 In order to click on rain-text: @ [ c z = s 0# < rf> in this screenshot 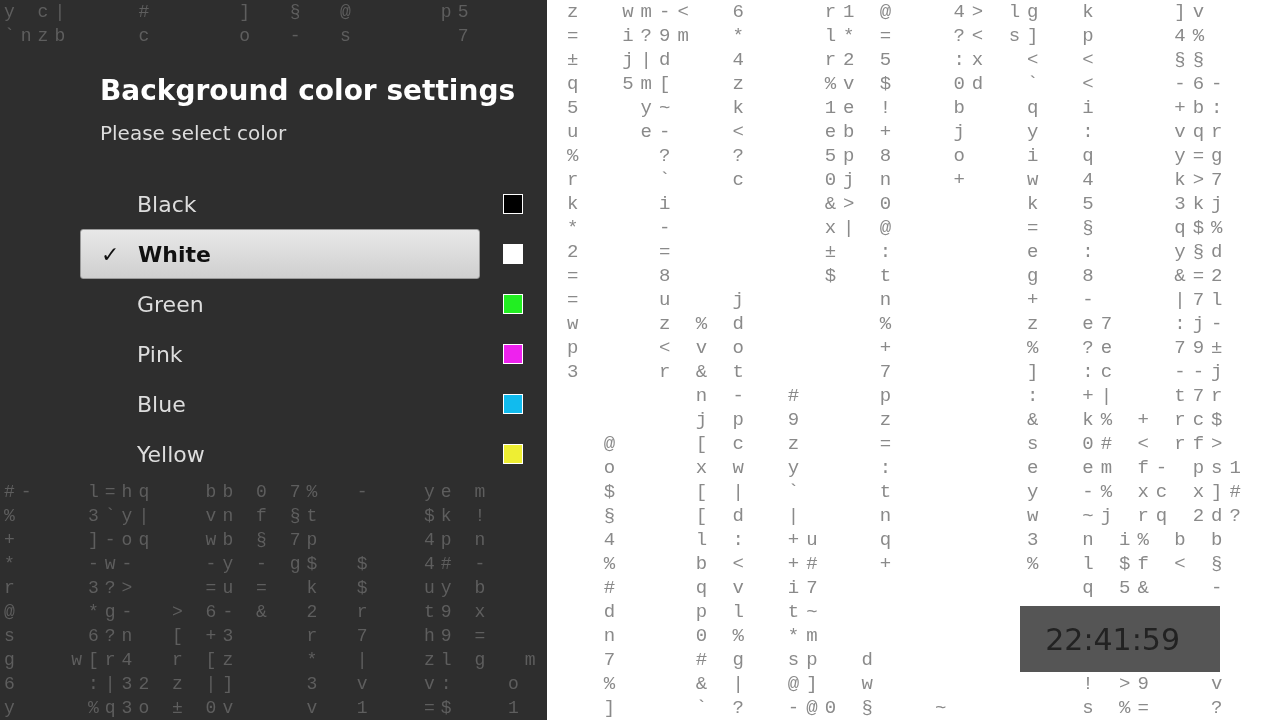, I will do `click(916, 444)`.